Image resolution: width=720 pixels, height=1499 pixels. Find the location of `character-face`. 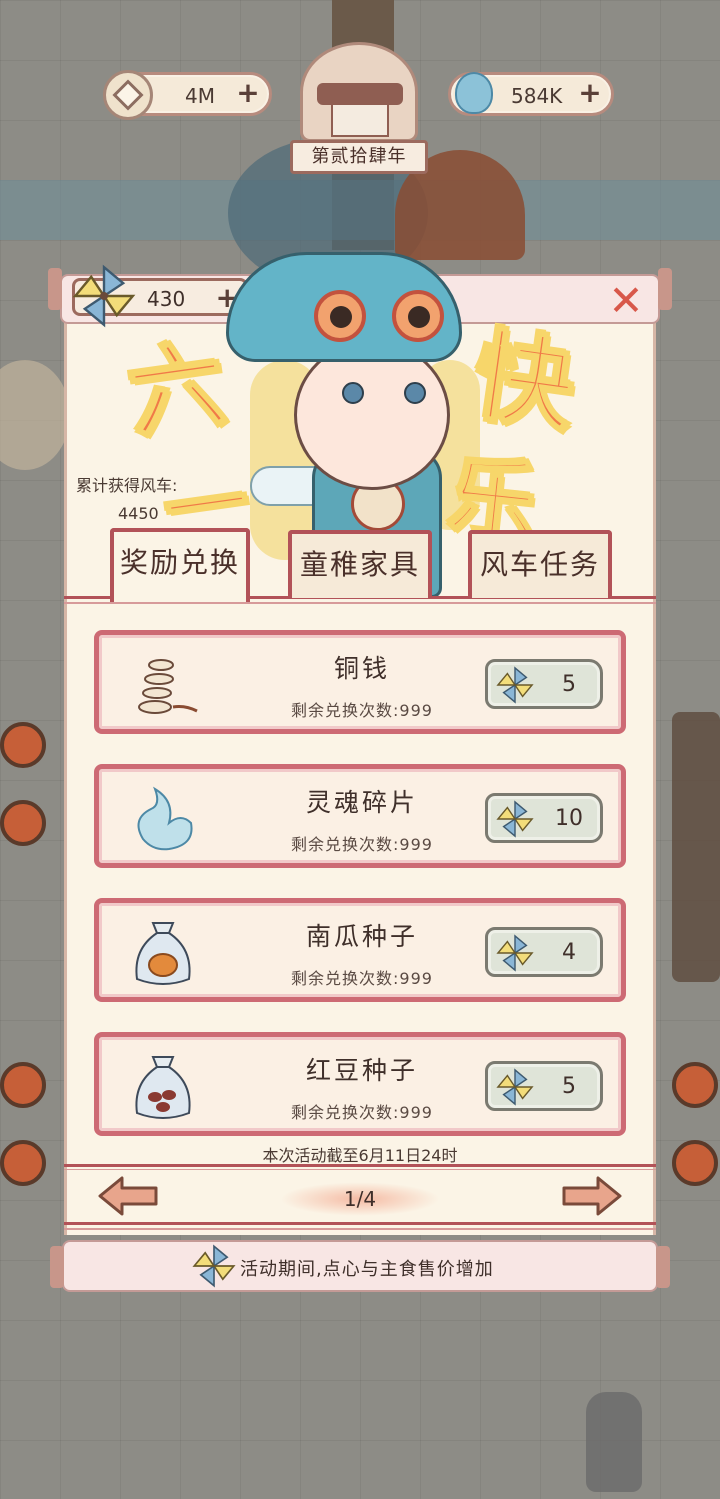

character-face is located at coordinates (372, 415).